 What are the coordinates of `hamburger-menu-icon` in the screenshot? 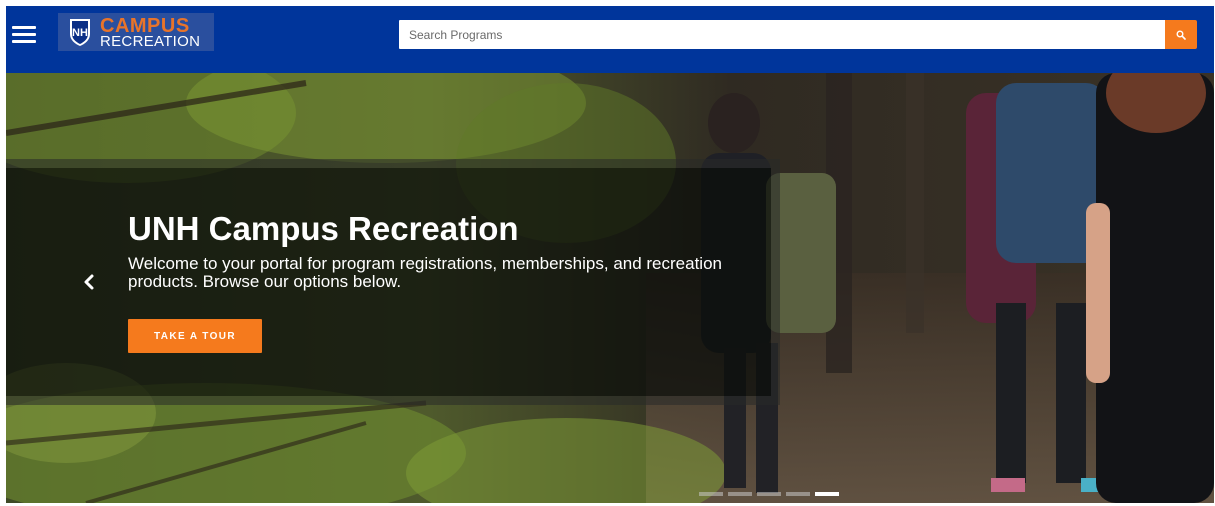 It's located at (24, 34).